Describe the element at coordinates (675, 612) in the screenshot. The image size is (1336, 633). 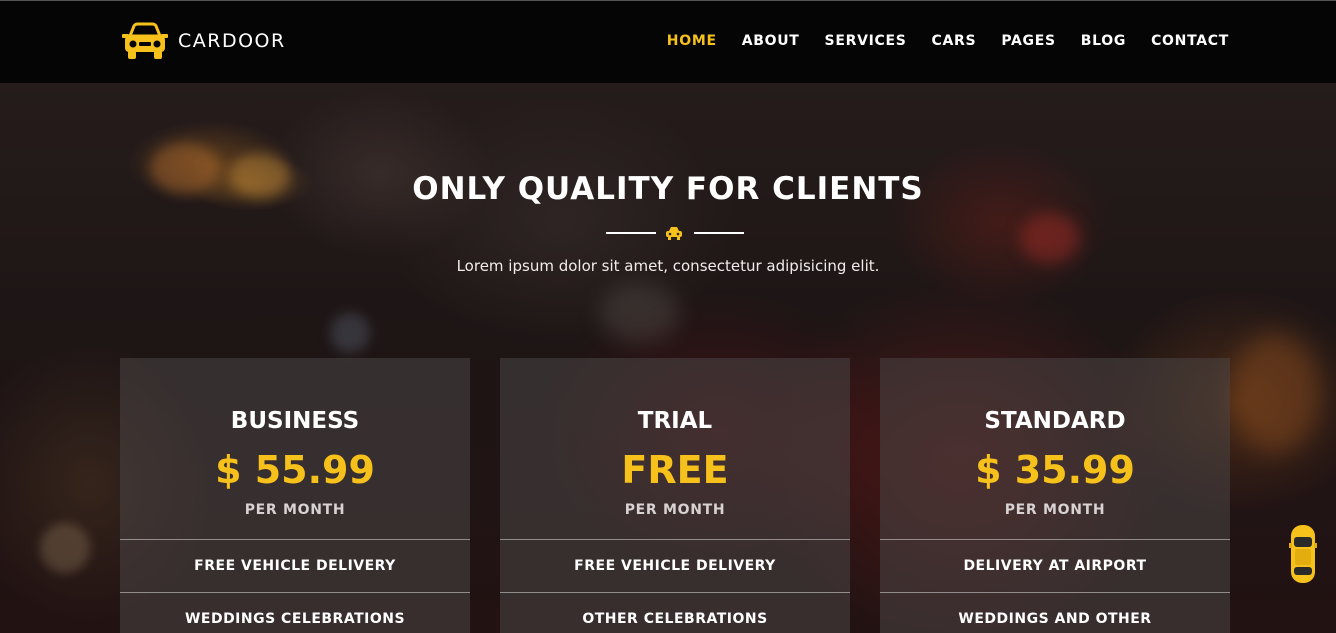
I see `plan-feature: OTHER CELEBRATIONS` at that location.